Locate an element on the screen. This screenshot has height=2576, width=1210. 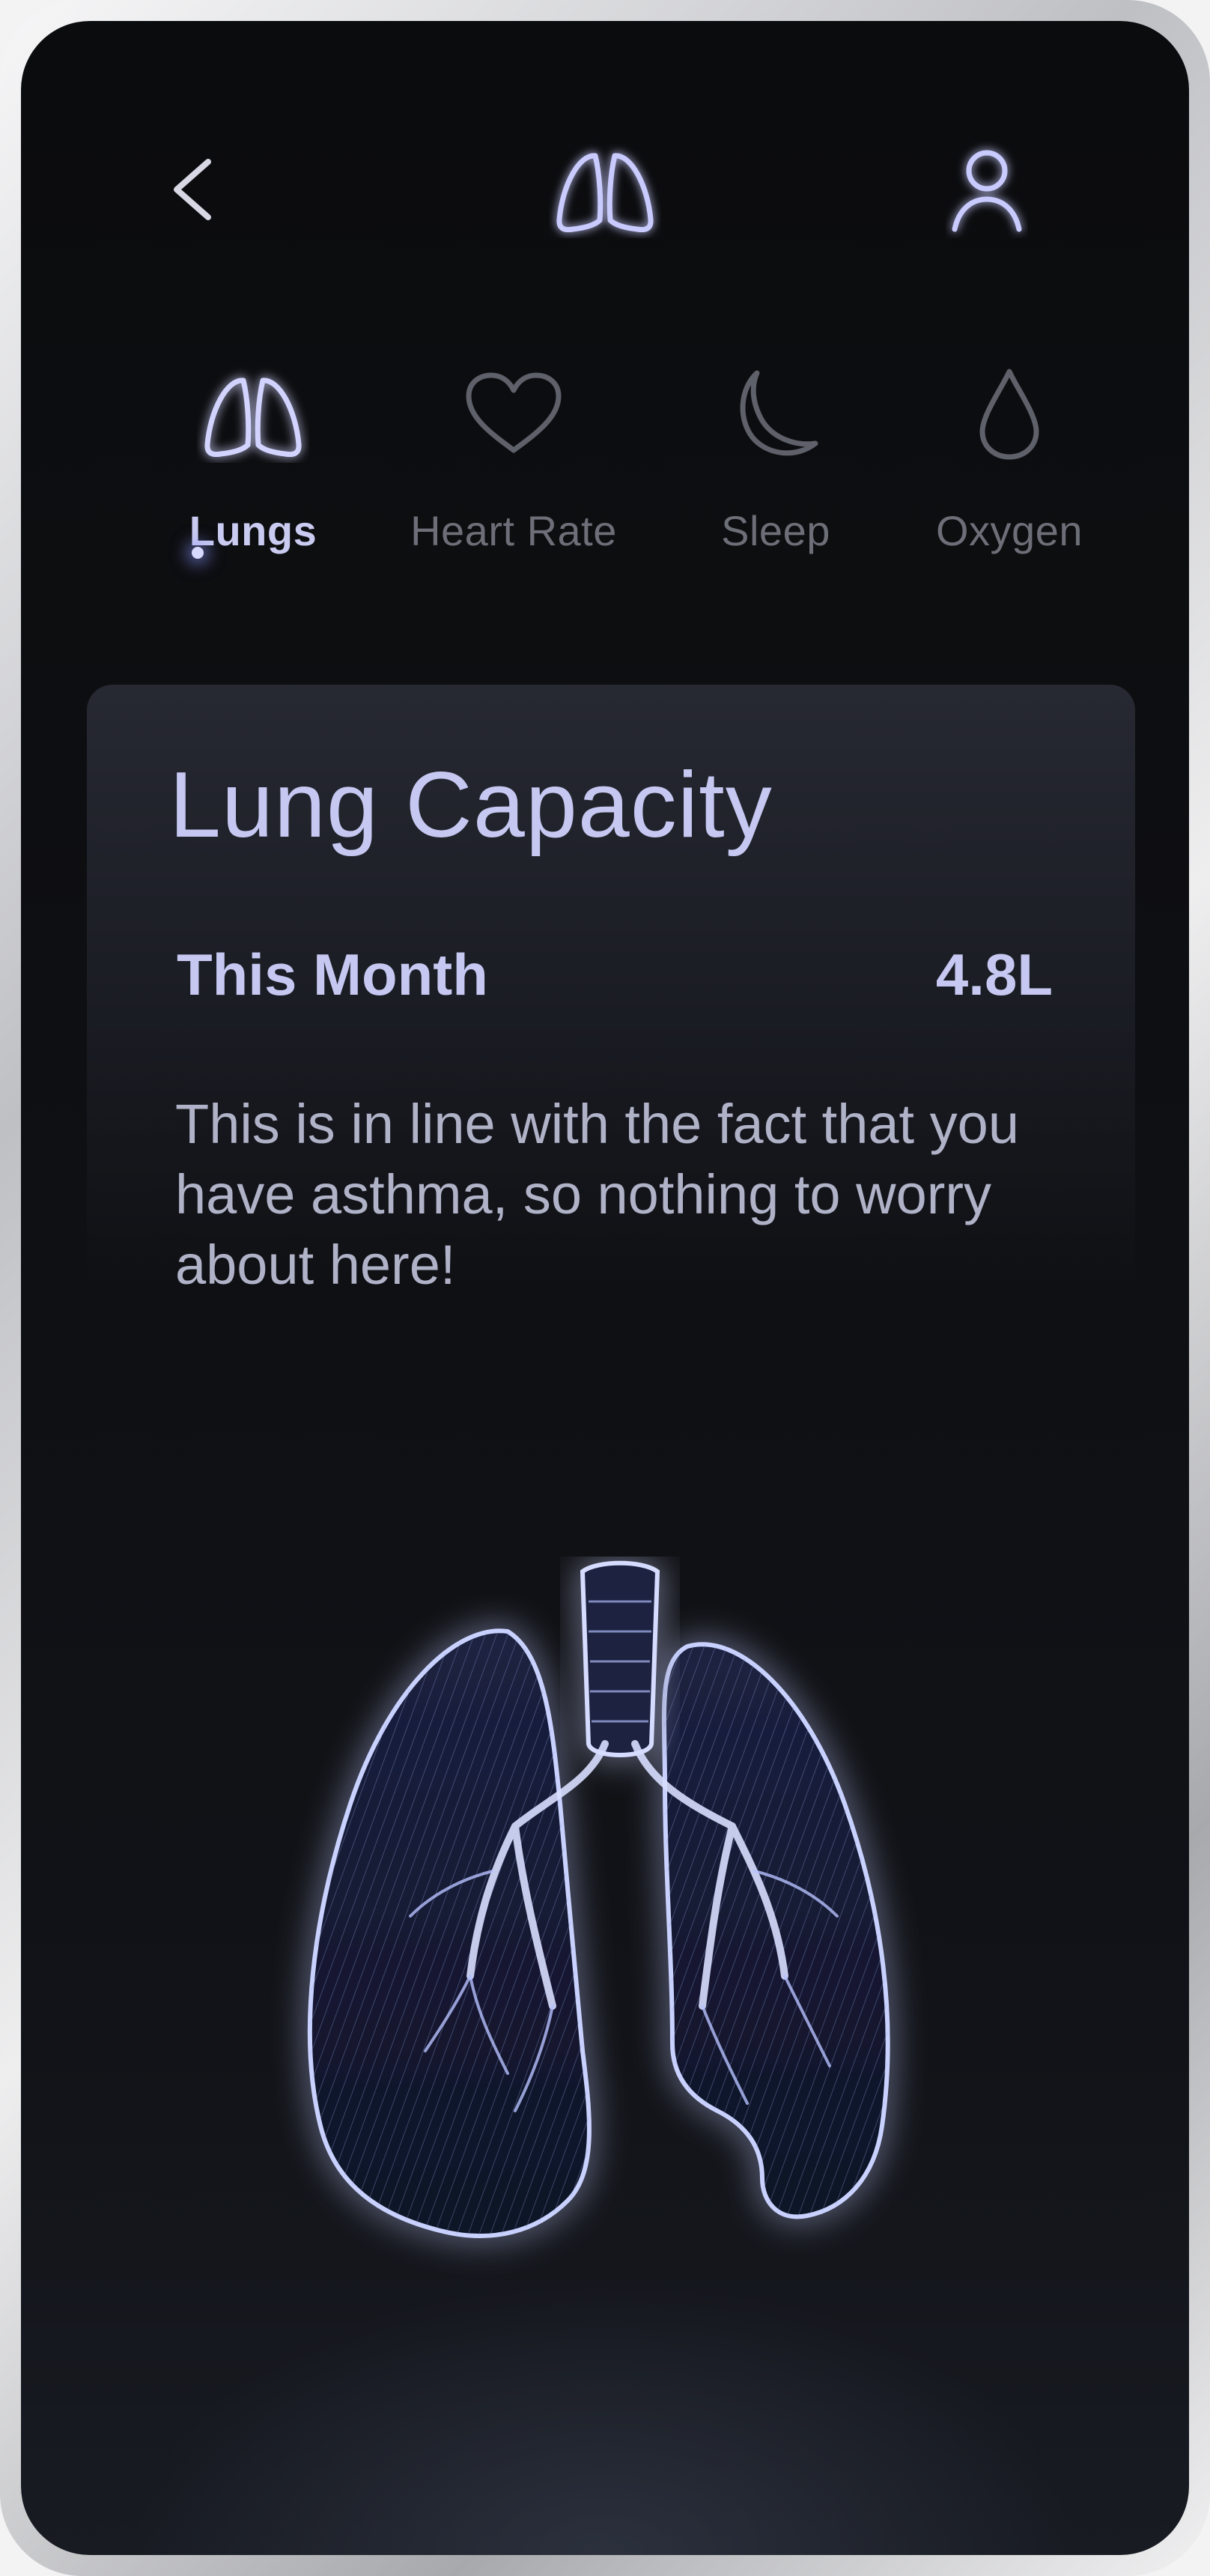
tab-label-oxygen: Oxygen is located at coordinates (1009, 531).